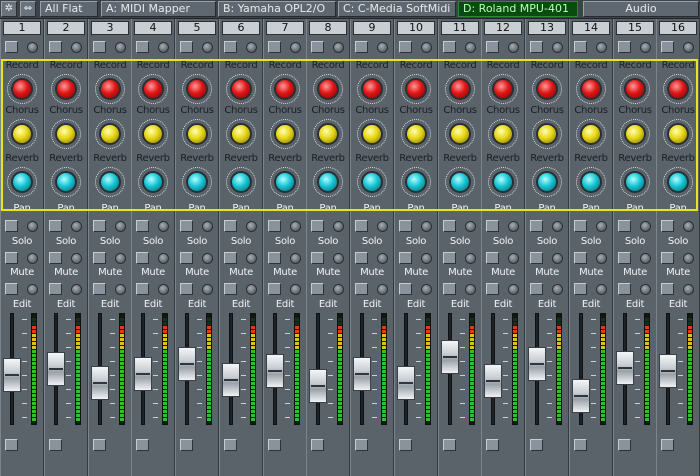 This screenshot has width=700, height=476. I want to click on channel-9-solo-button, so click(361, 226).